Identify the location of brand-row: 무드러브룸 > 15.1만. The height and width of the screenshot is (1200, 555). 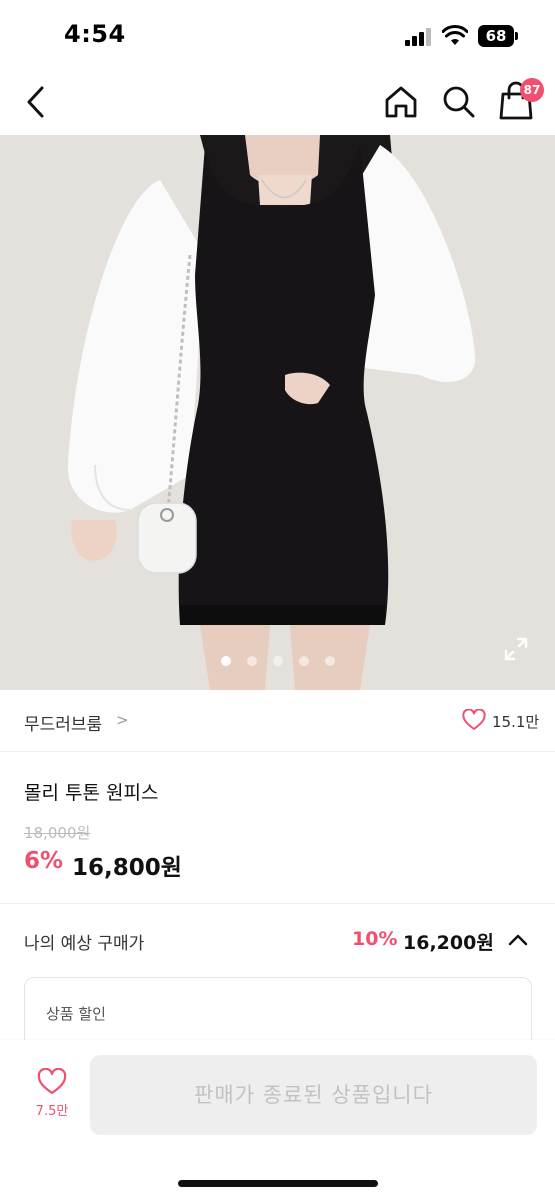
(277, 721).